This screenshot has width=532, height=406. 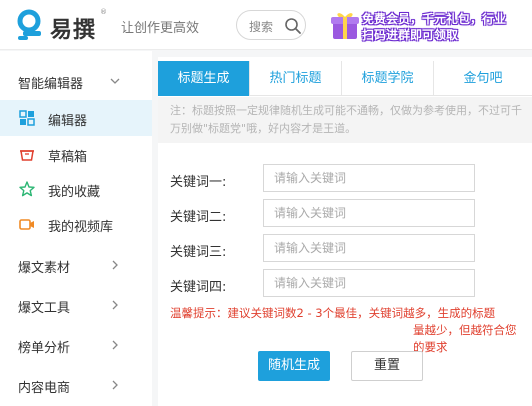 I want to click on gift-box-icon, so click(x=345, y=26).